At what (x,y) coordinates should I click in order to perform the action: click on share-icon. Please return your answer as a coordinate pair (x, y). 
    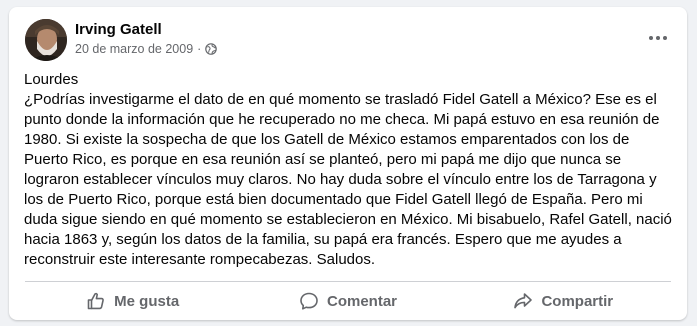
    Looking at the image, I should click on (523, 301).